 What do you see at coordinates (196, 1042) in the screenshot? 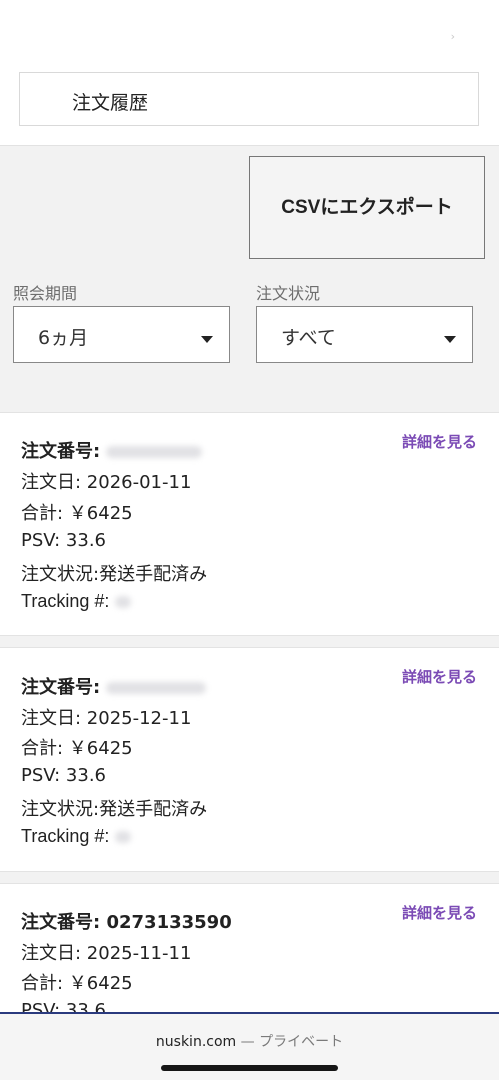
I see `browser-domain: nuskin.com` at bounding box center [196, 1042].